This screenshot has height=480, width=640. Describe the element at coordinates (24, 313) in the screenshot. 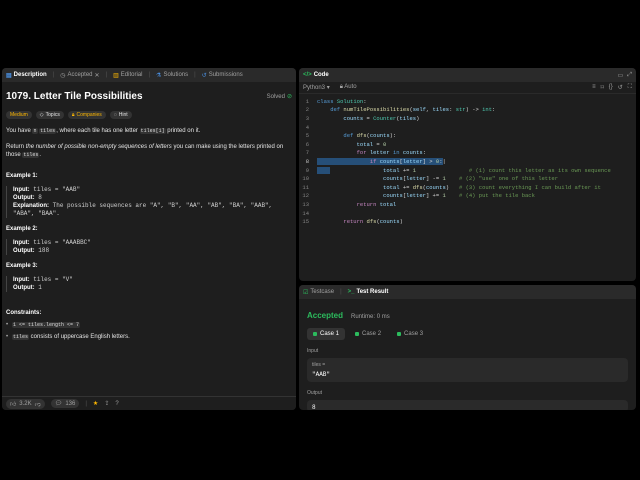

I see `constraints-heading: Constraints:` at that location.